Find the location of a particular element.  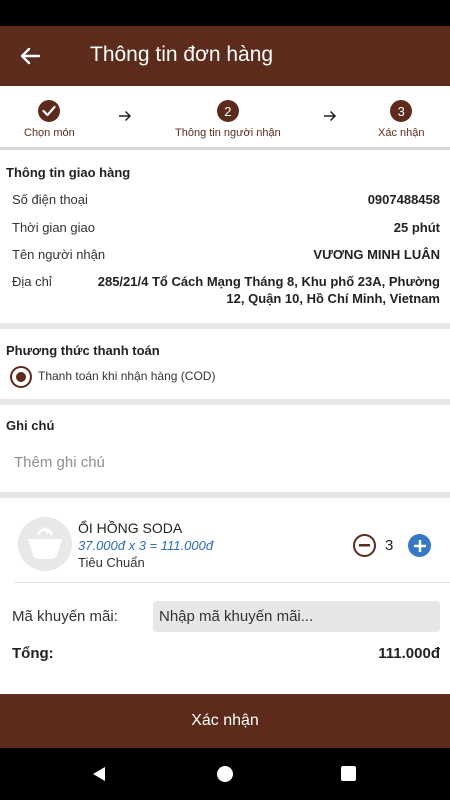

total-label: Tổng: is located at coordinates (33, 653).